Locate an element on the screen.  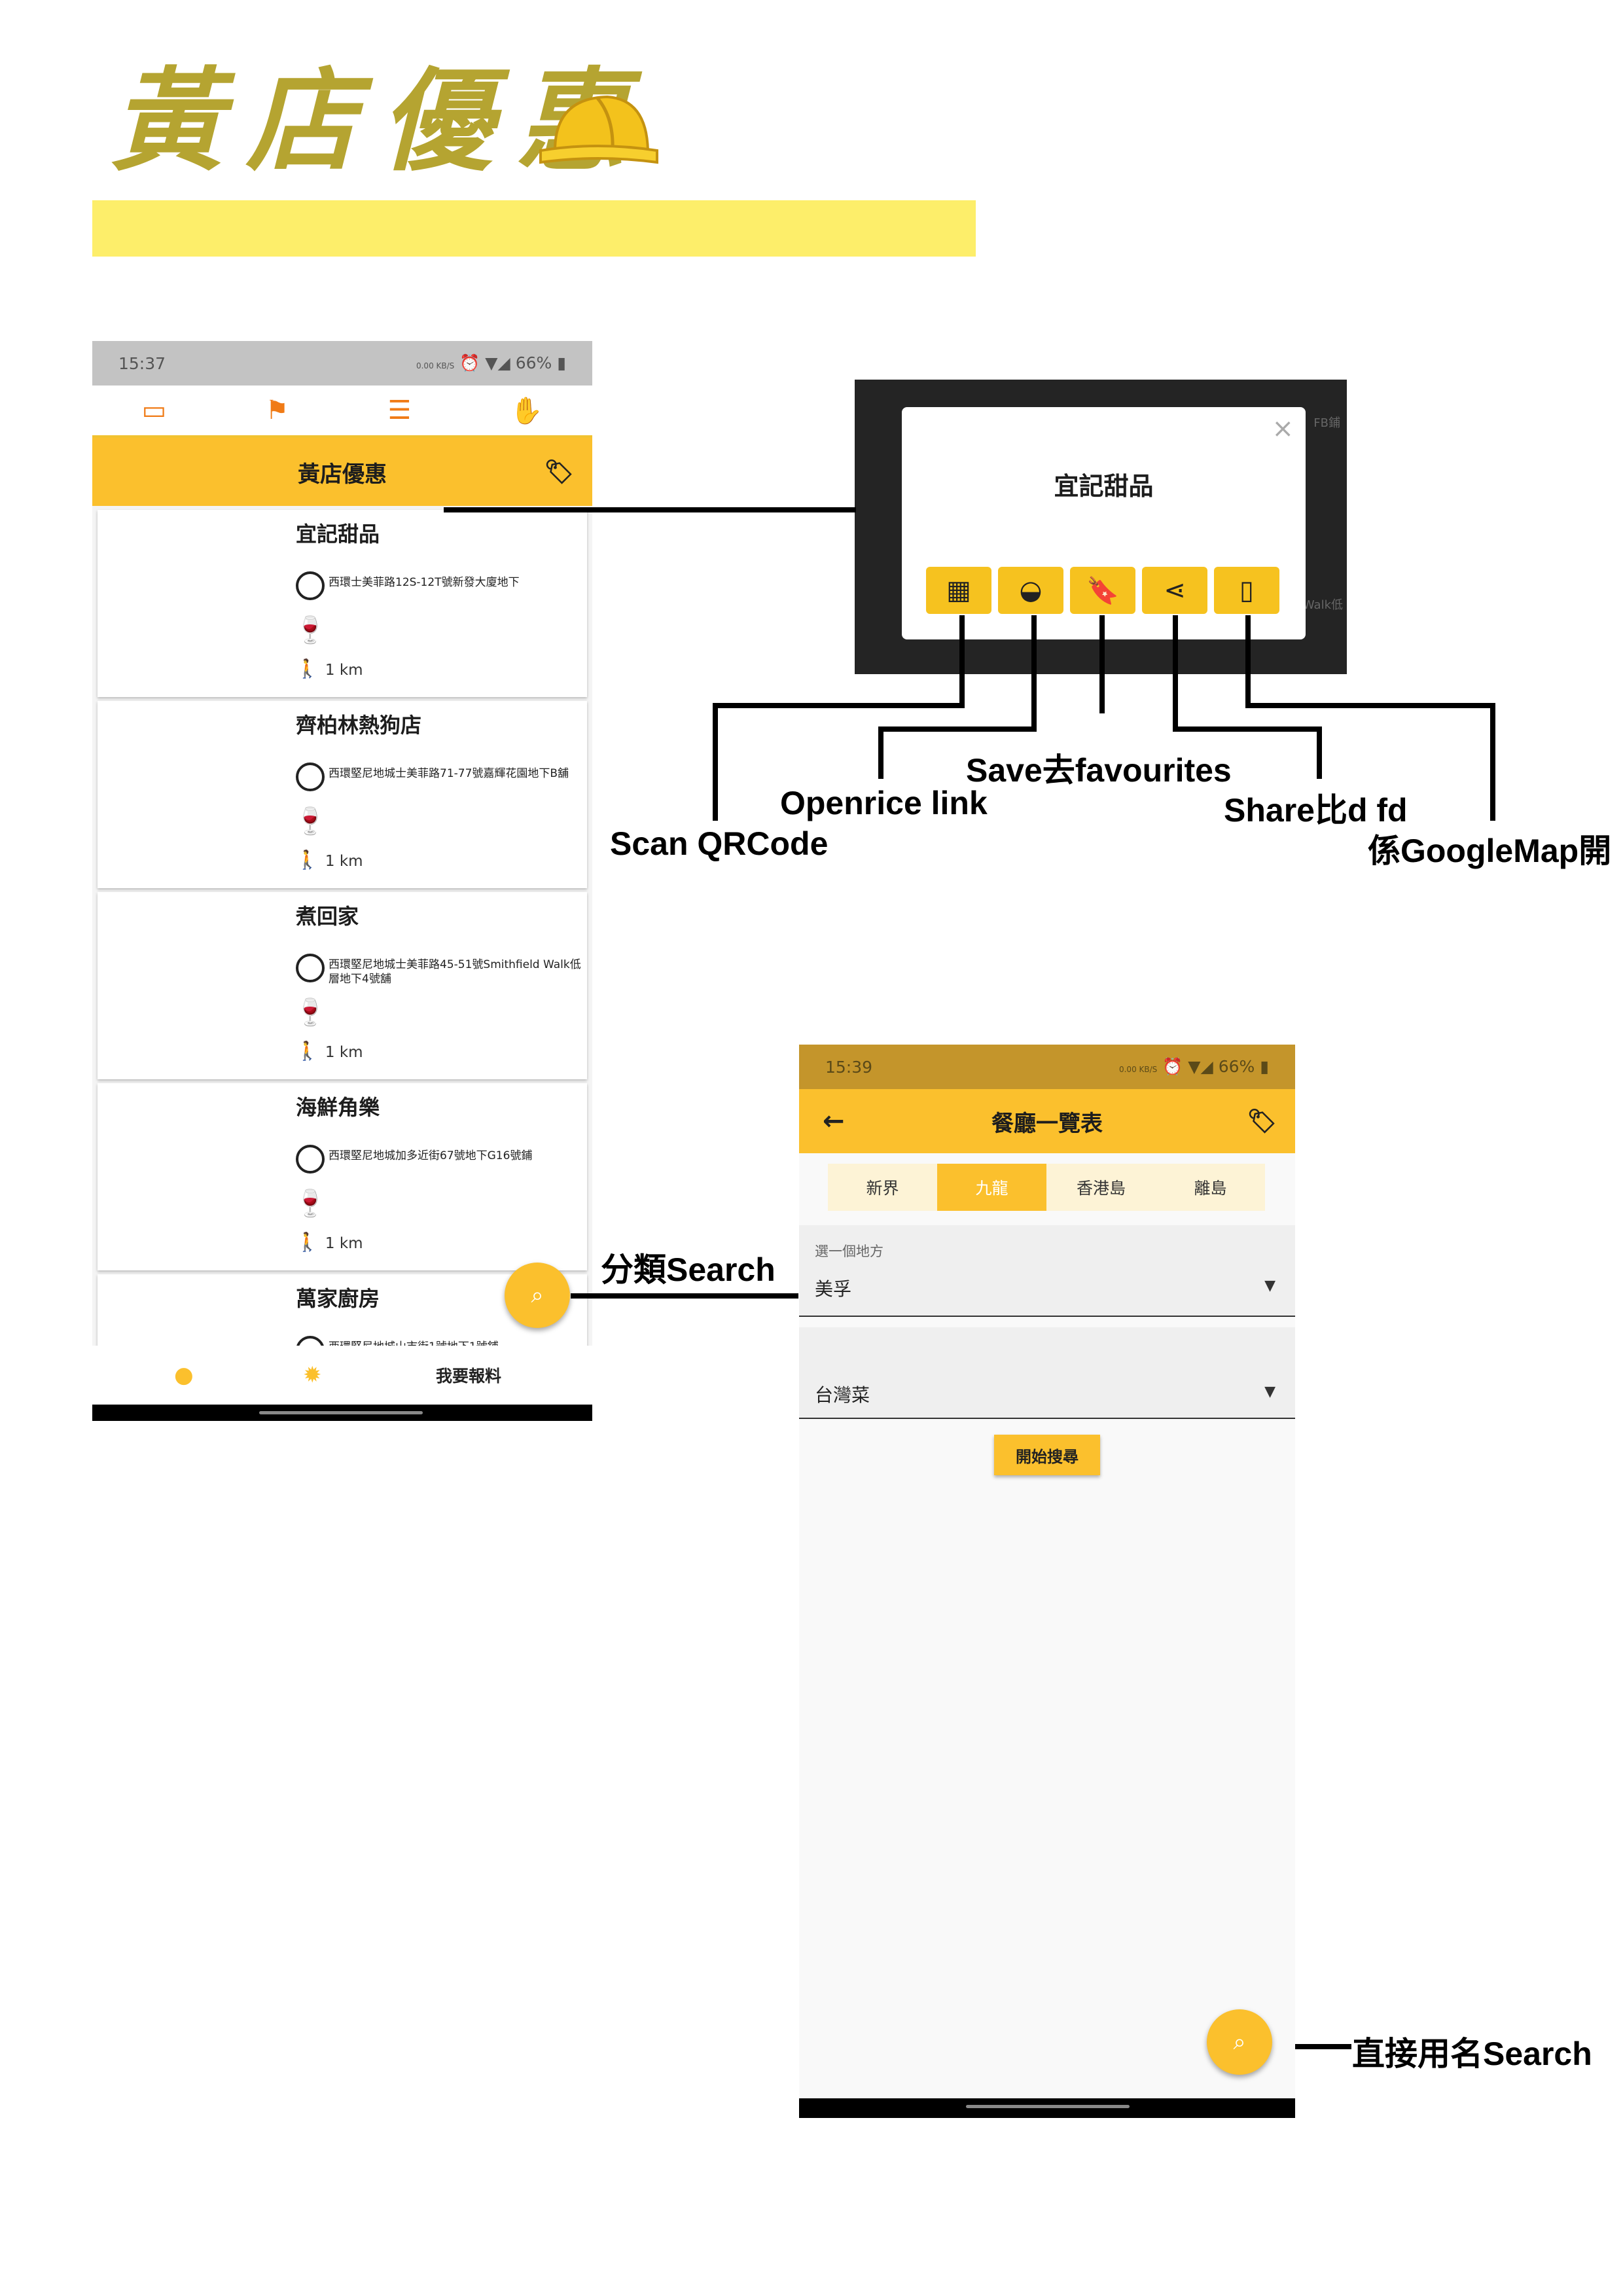
qrcode-icon: ▦ is located at coordinates (959, 590).